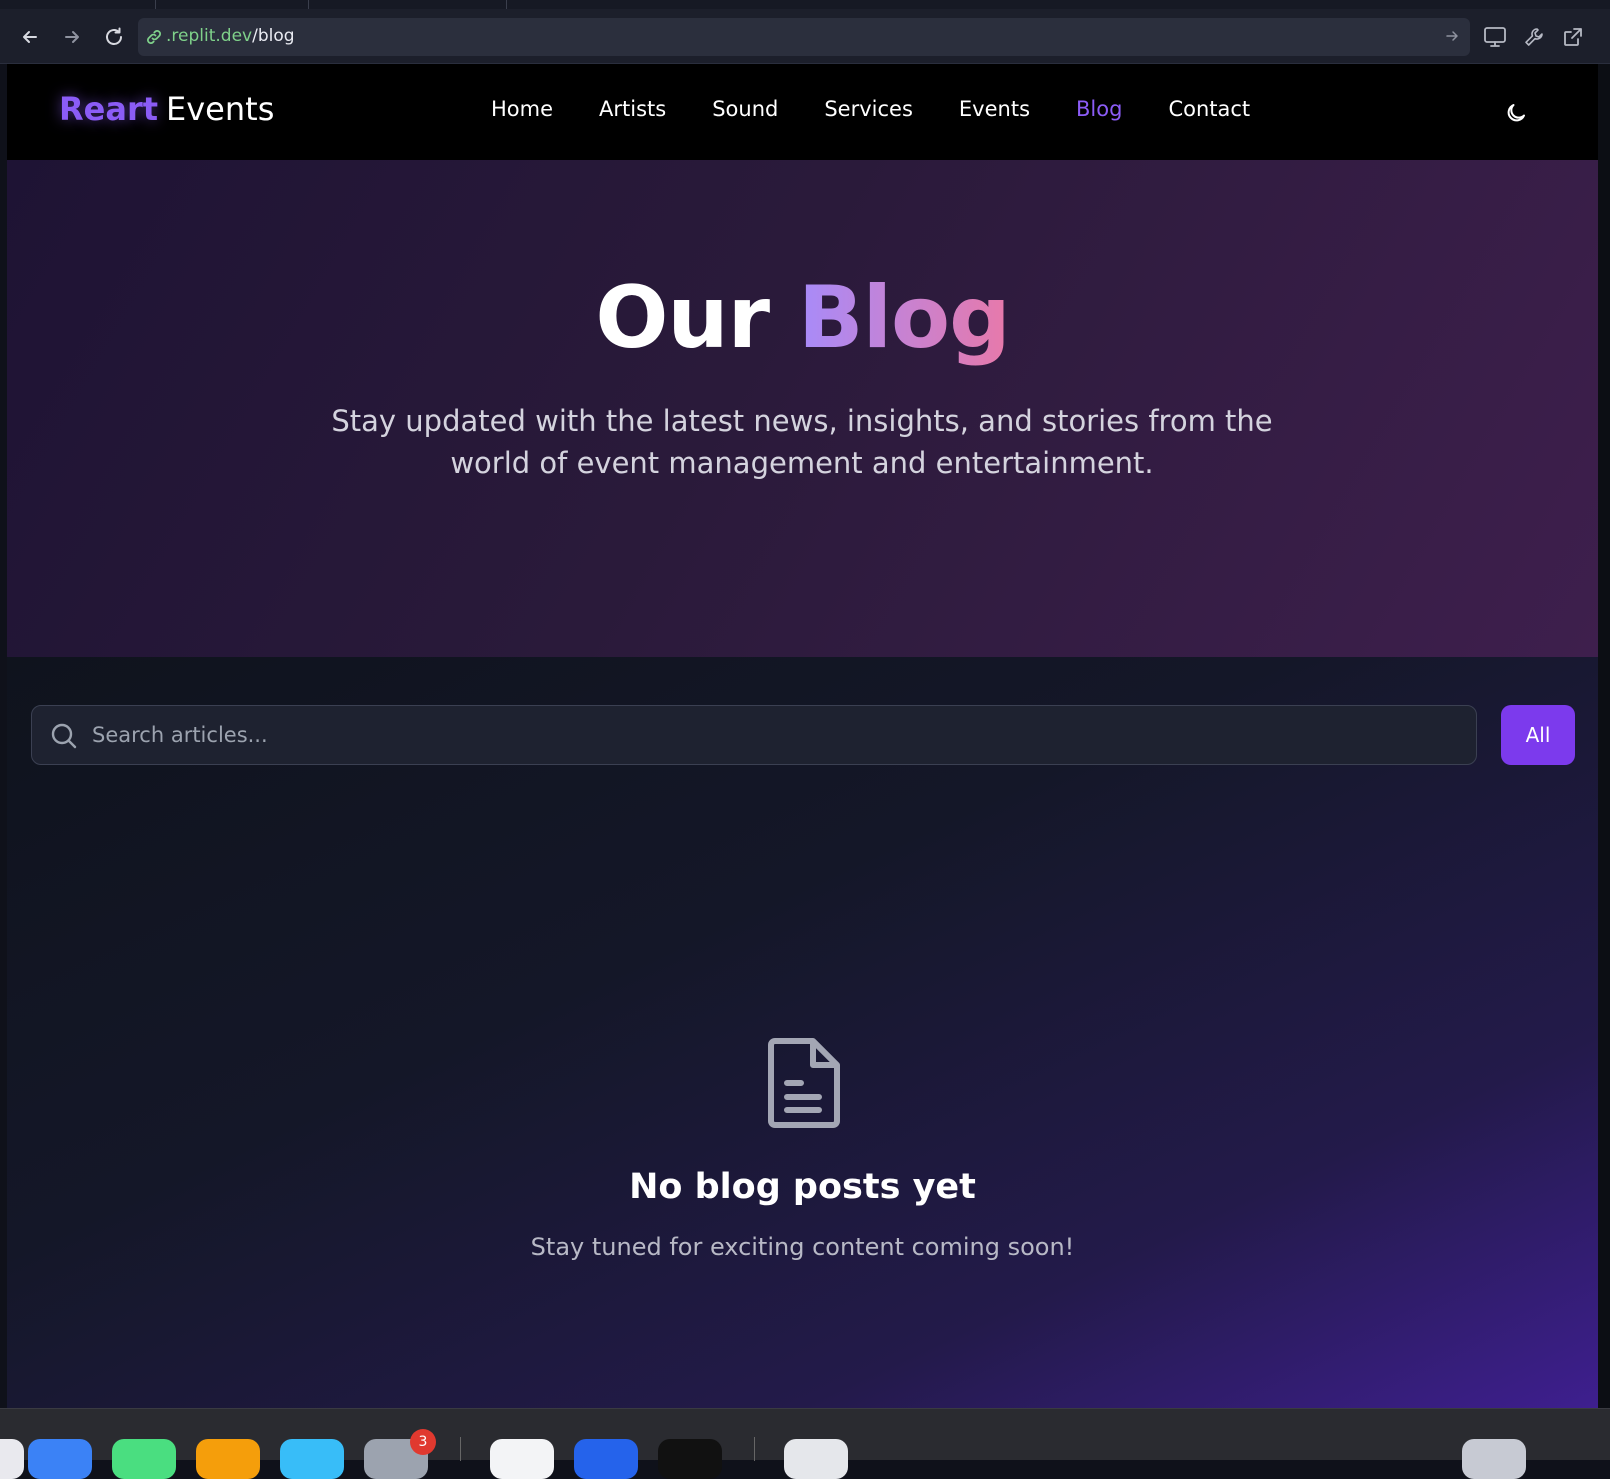 The height and width of the screenshot is (1479, 1610). Describe the element at coordinates (802, 1187) in the screenshot. I see `empty-state-title: No blog posts yet` at that location.